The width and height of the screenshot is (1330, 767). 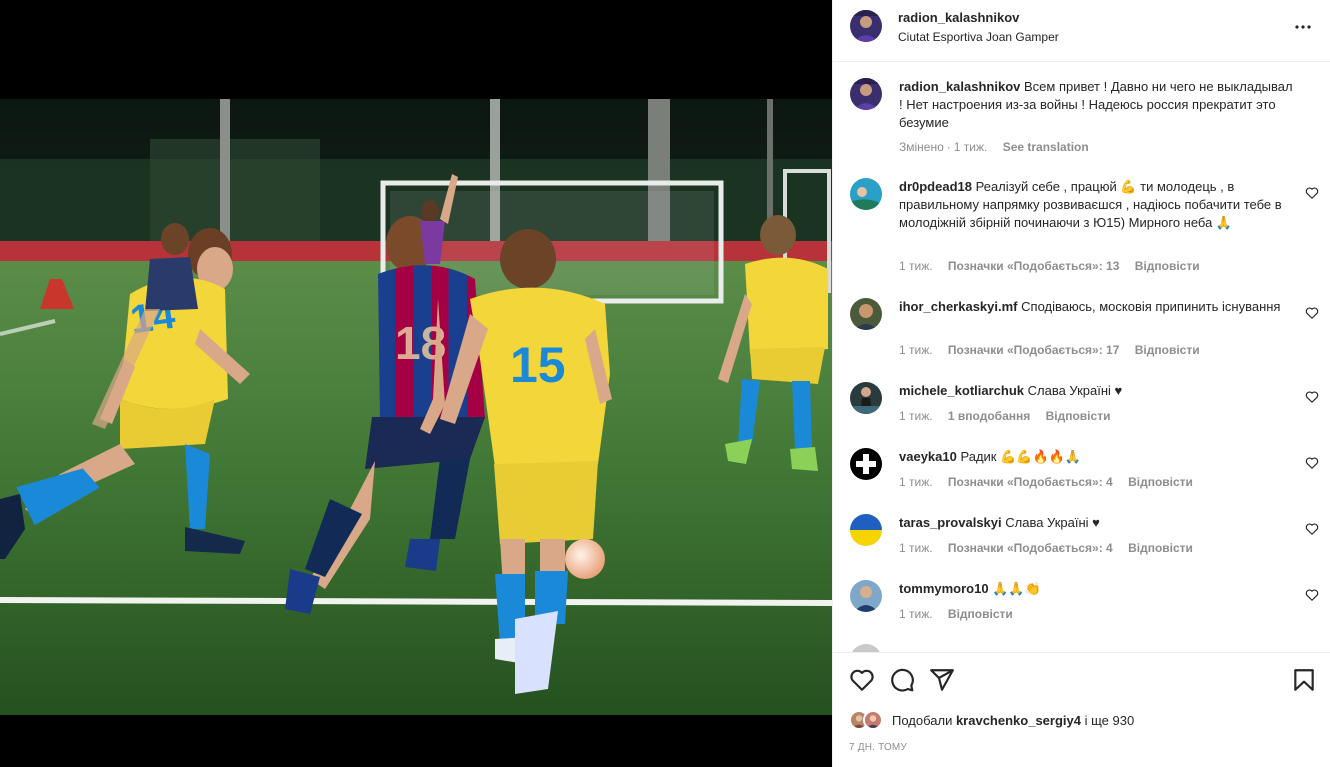 I want to click on liker-avatar, so click(x=873, y=720).